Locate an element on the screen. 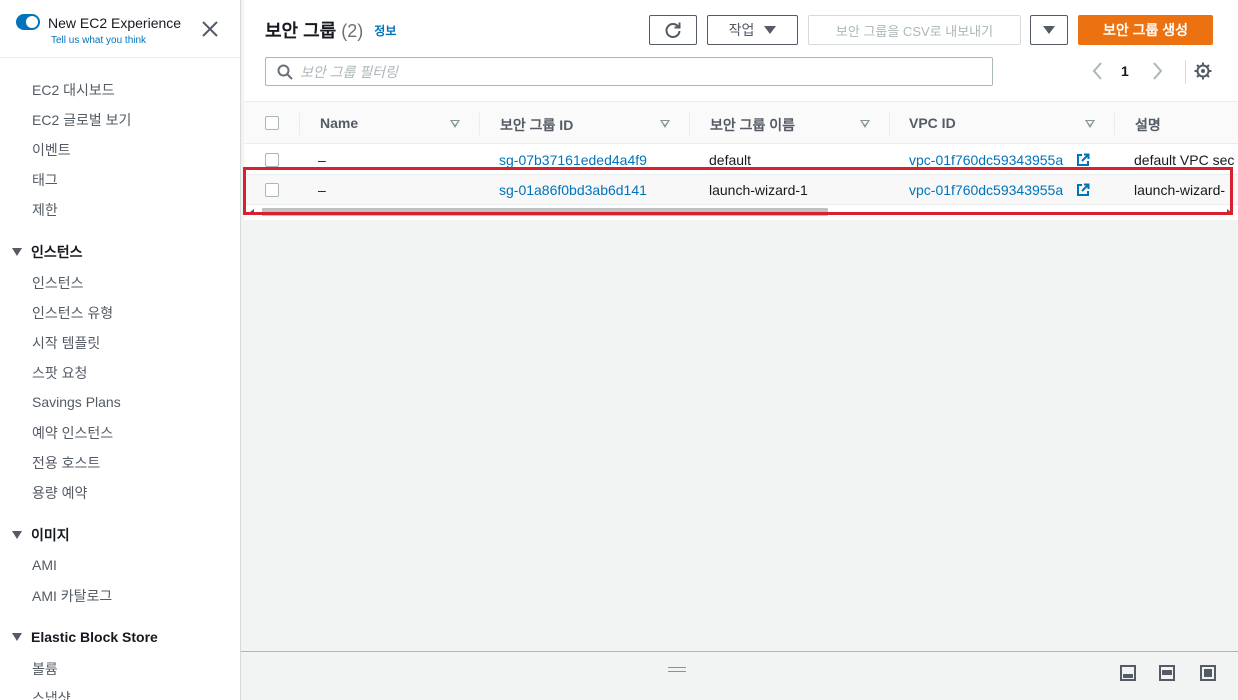 The height and width of the screenshot is (700, 1238). sidebar-section-label: 인스턴스 is located at coordinates (57, 252).